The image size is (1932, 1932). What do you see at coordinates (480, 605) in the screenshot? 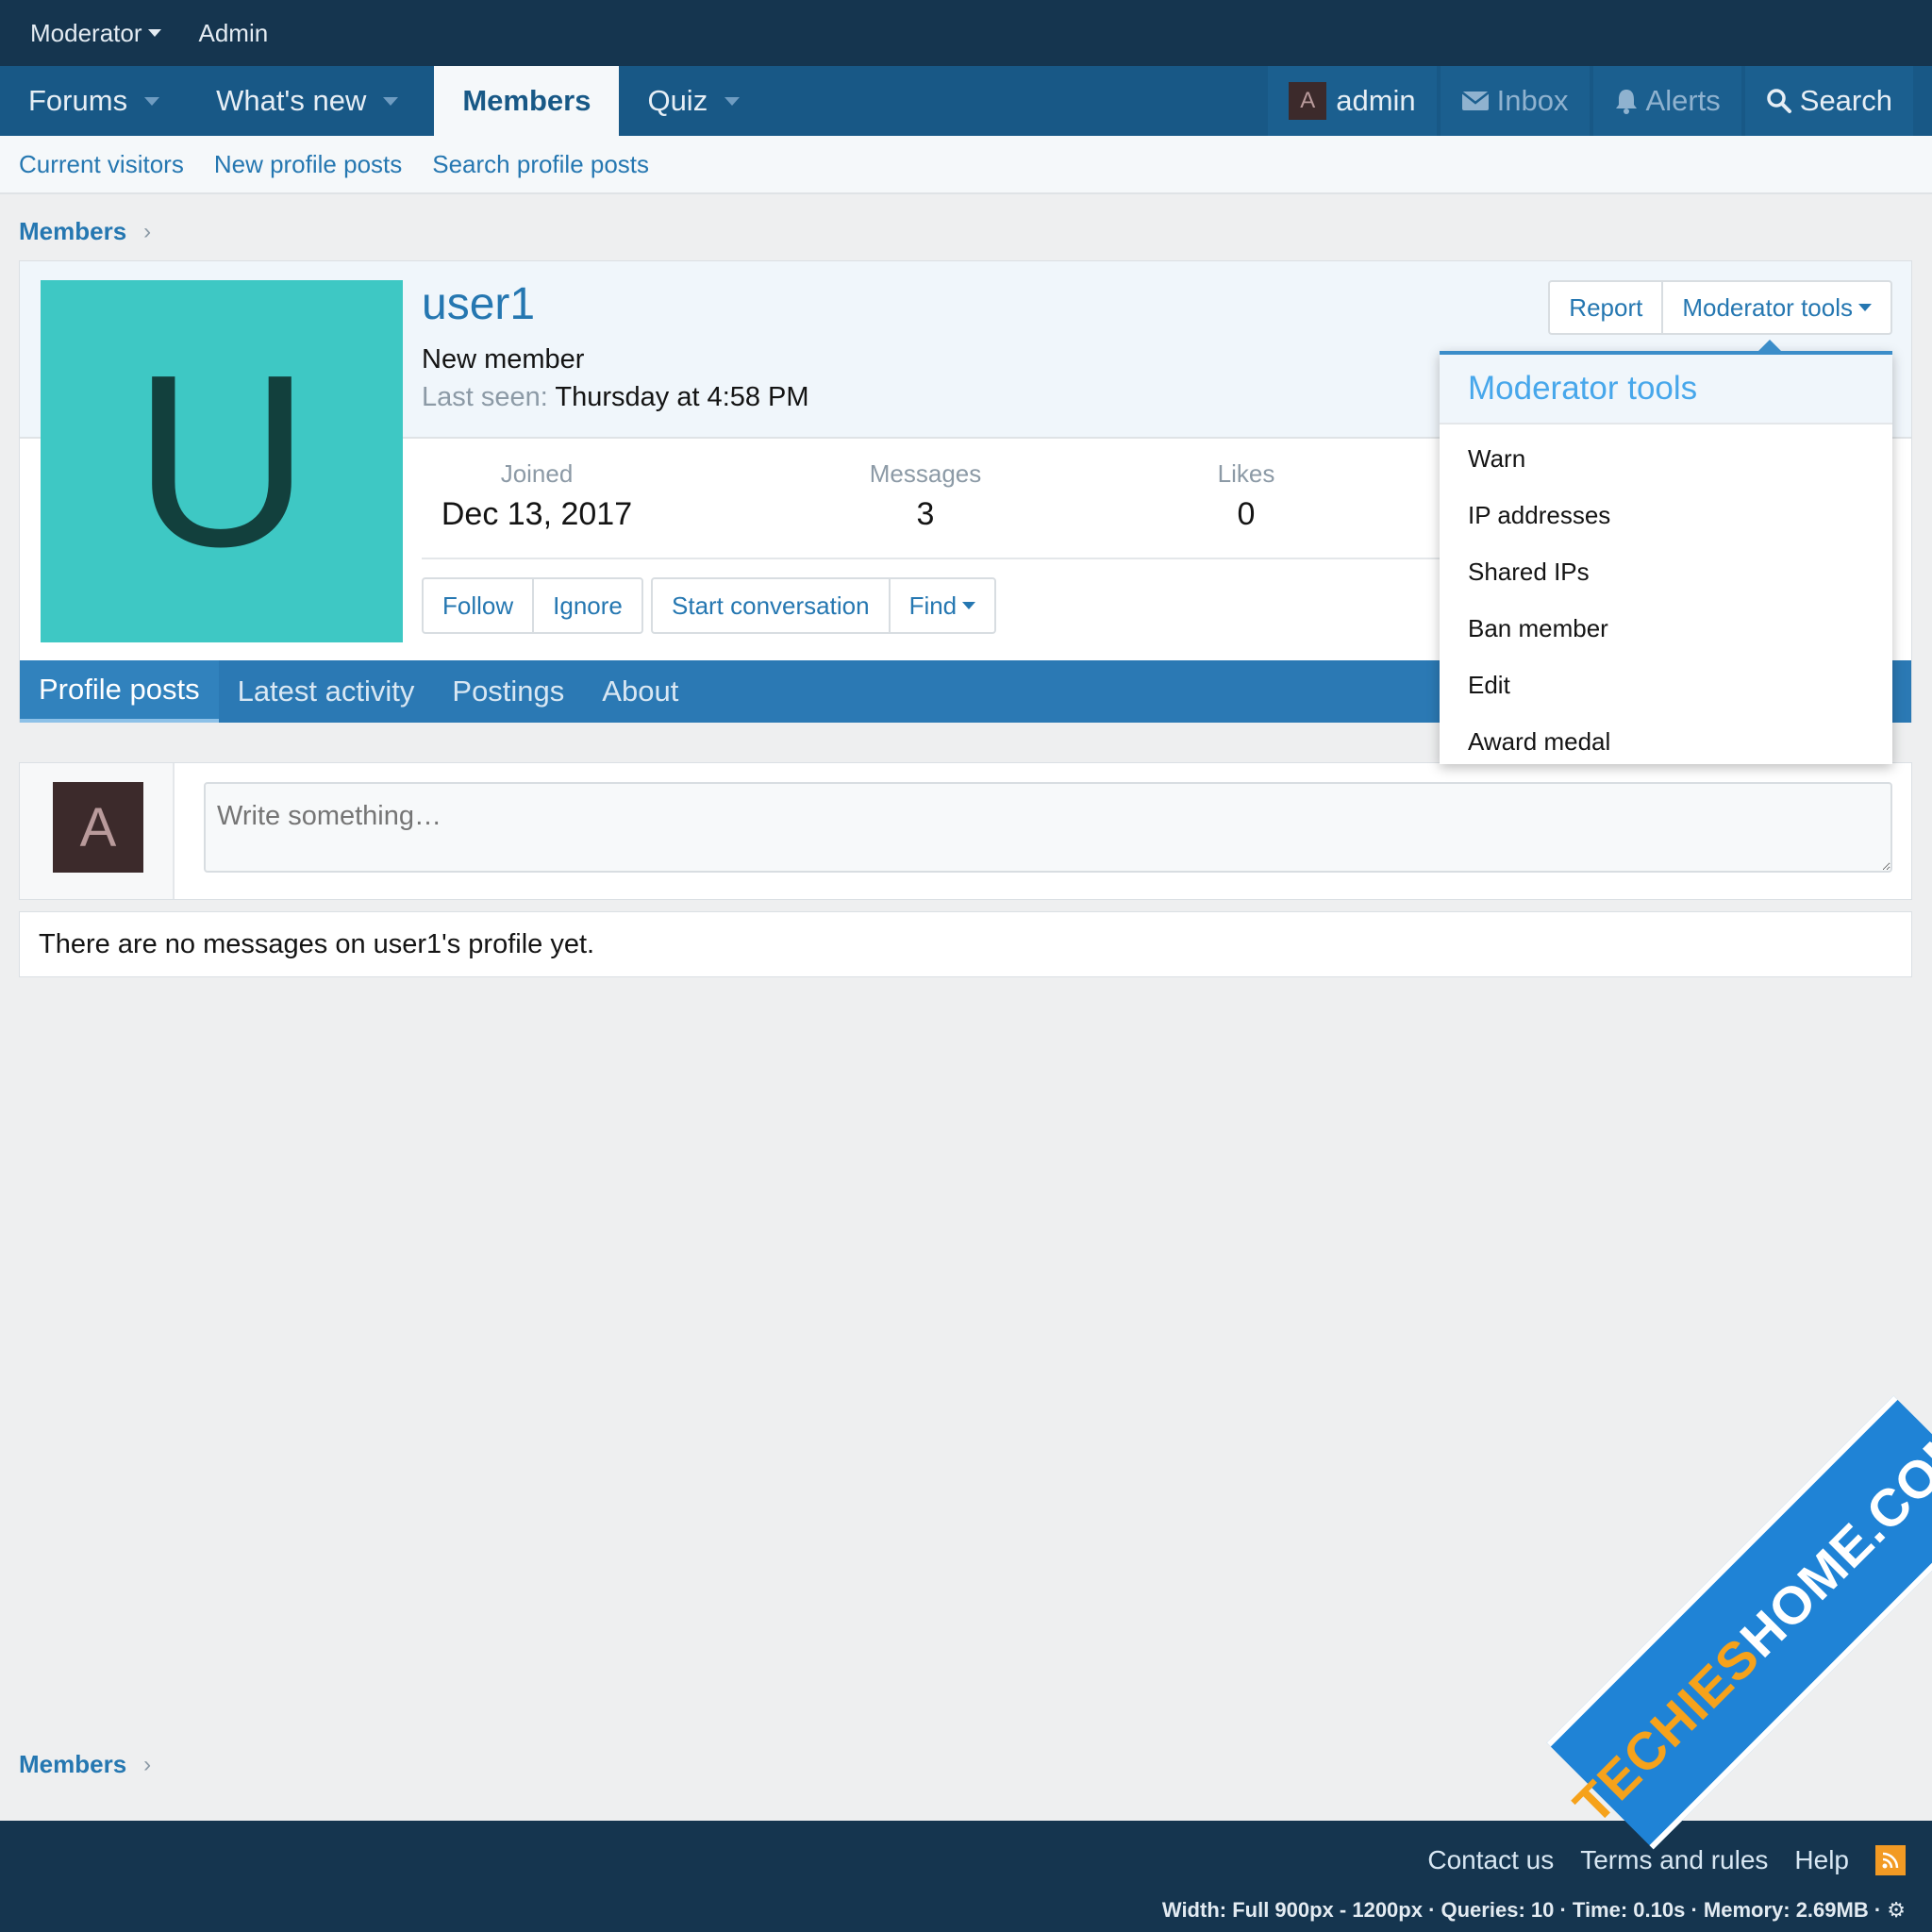
I see `follow-button: Follow` at bounding box center [480, 605].